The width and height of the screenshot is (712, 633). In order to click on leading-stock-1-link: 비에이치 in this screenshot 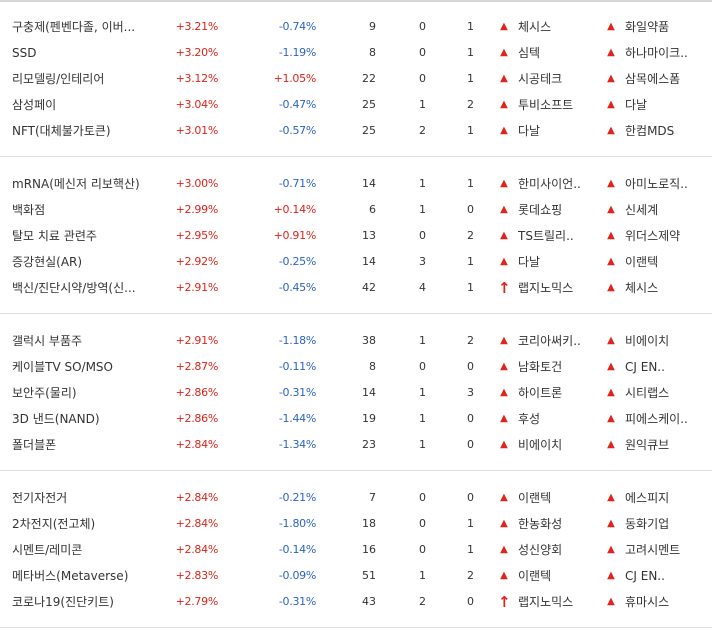, I will do `click(558, 445)`.